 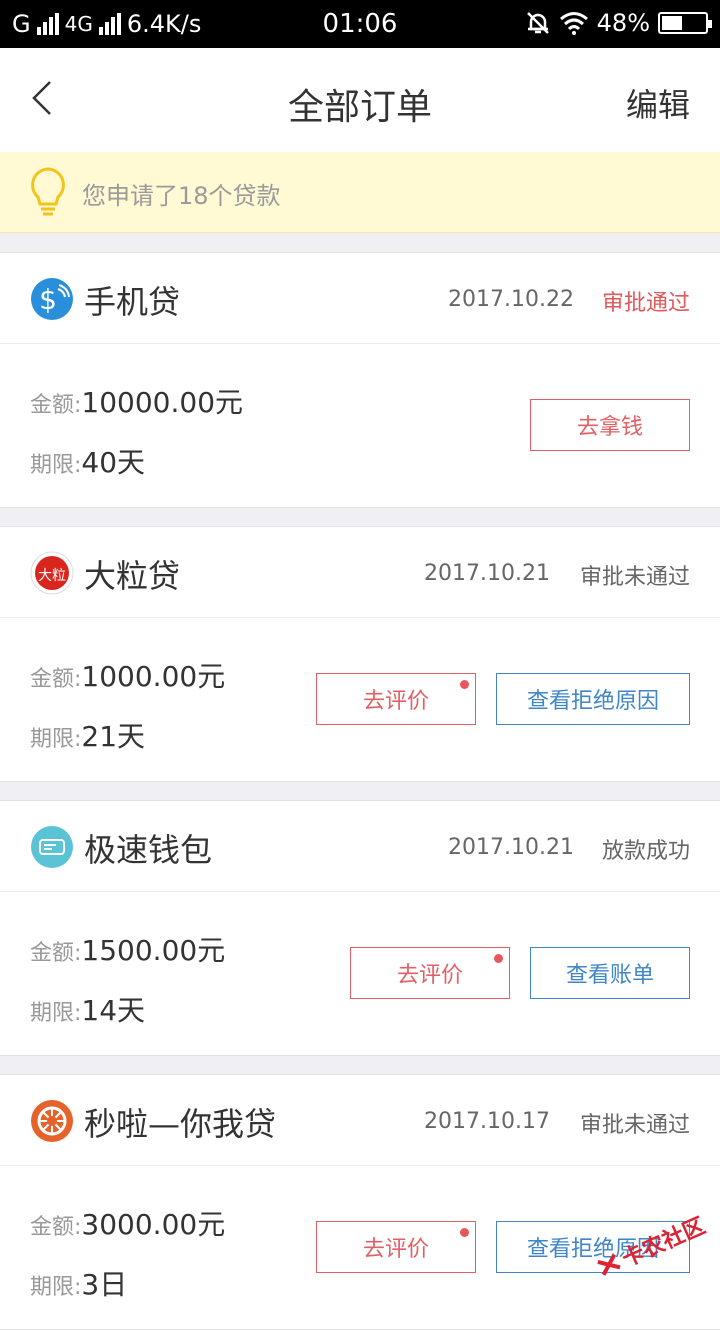 What do you see at coordinates (153, 676) in the screenshot?
I see `amount-value: 1000.00元` at bounding box center [153, 676].